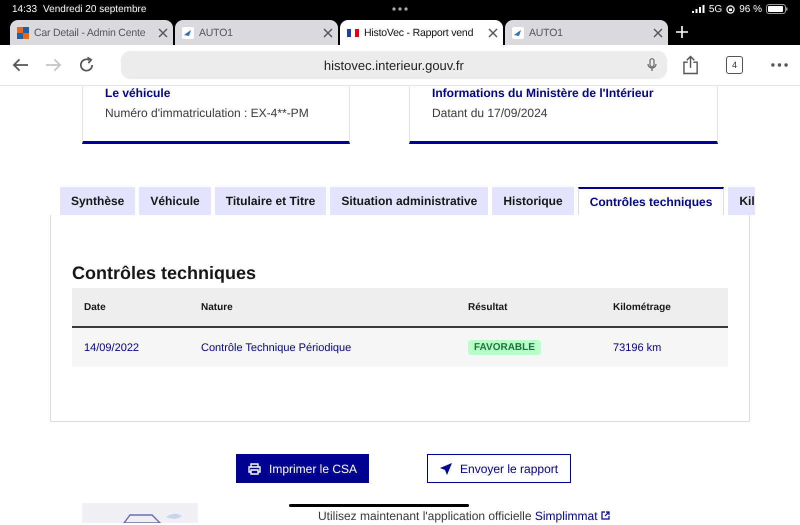  What do you see at coordinates (303, 468) in the screenshot?
I see `print-button: Imprimer le CSA` at bounding box center [303, 468].